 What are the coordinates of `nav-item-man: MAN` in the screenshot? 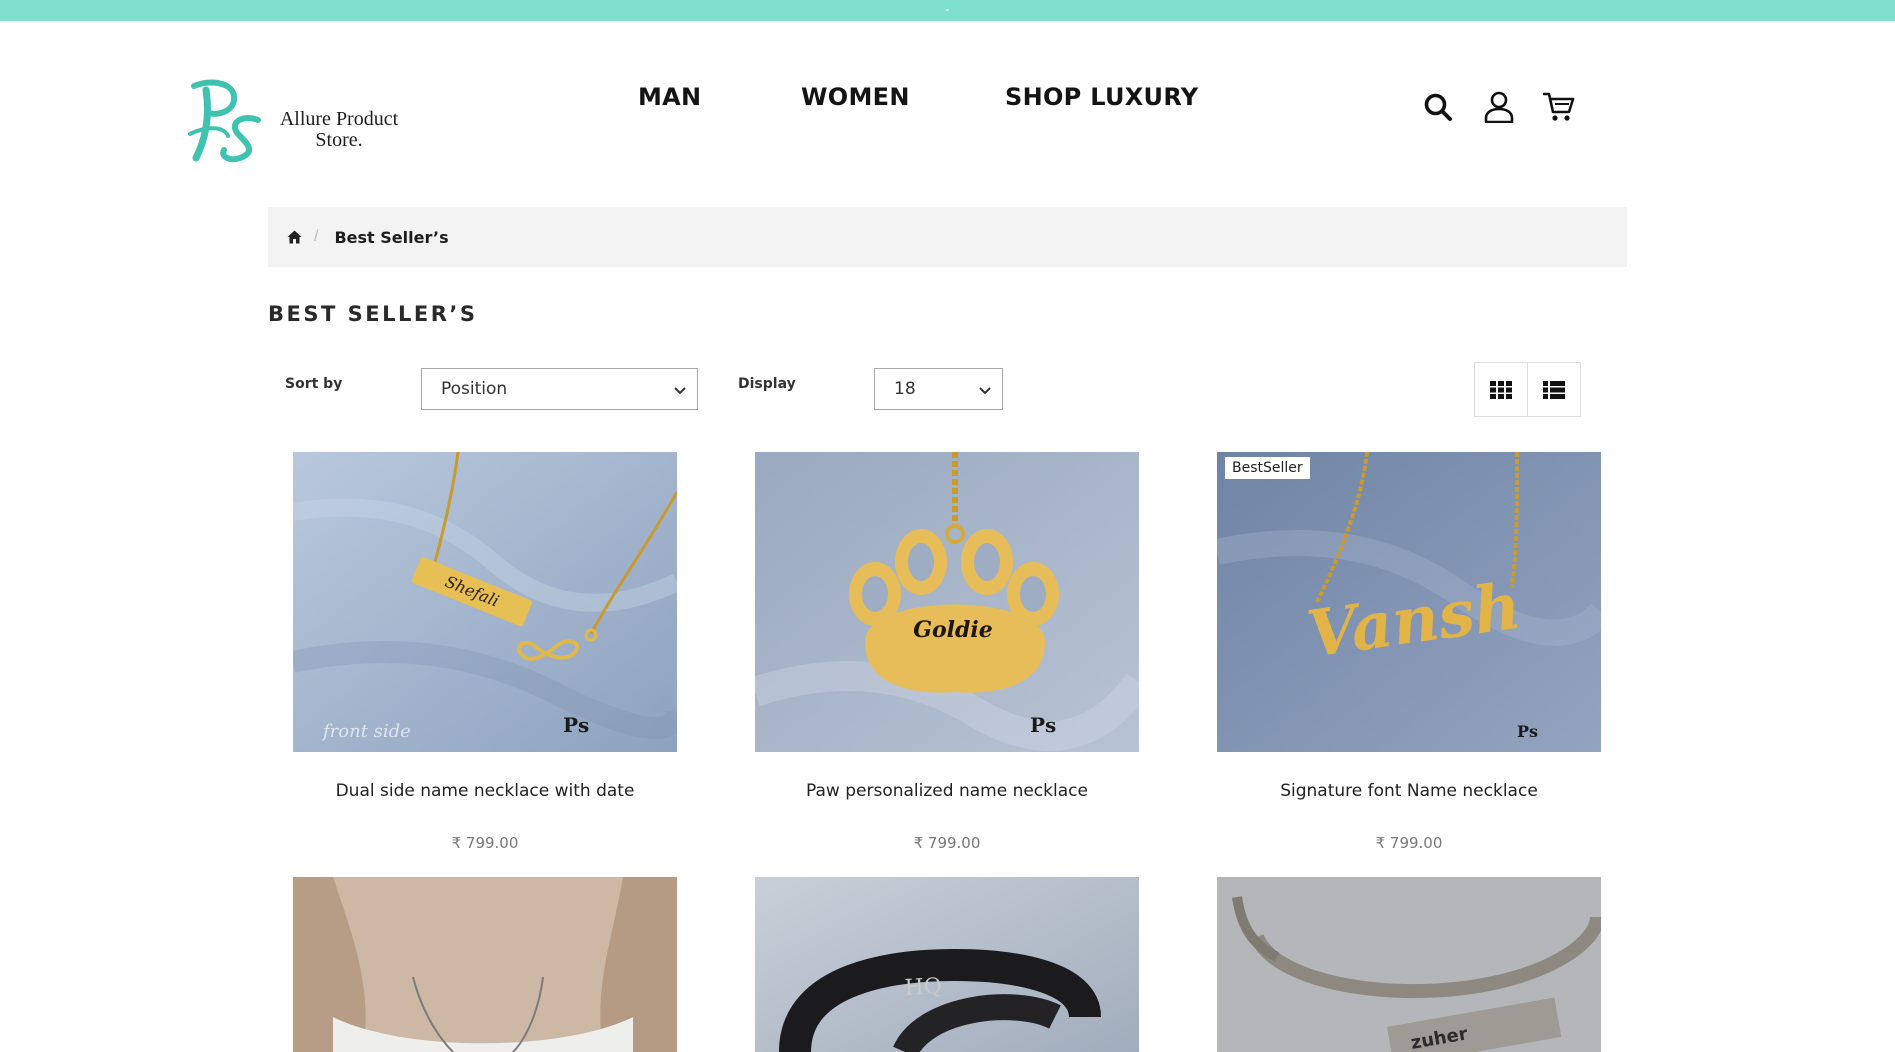 It's located at (669, 97).